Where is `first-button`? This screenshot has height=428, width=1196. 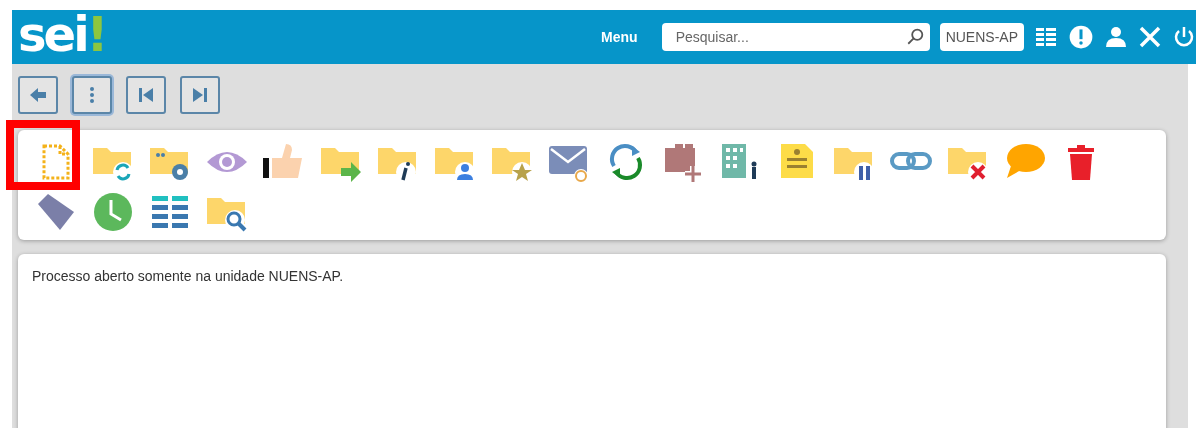
first-button is located at coordinates (146, 95).